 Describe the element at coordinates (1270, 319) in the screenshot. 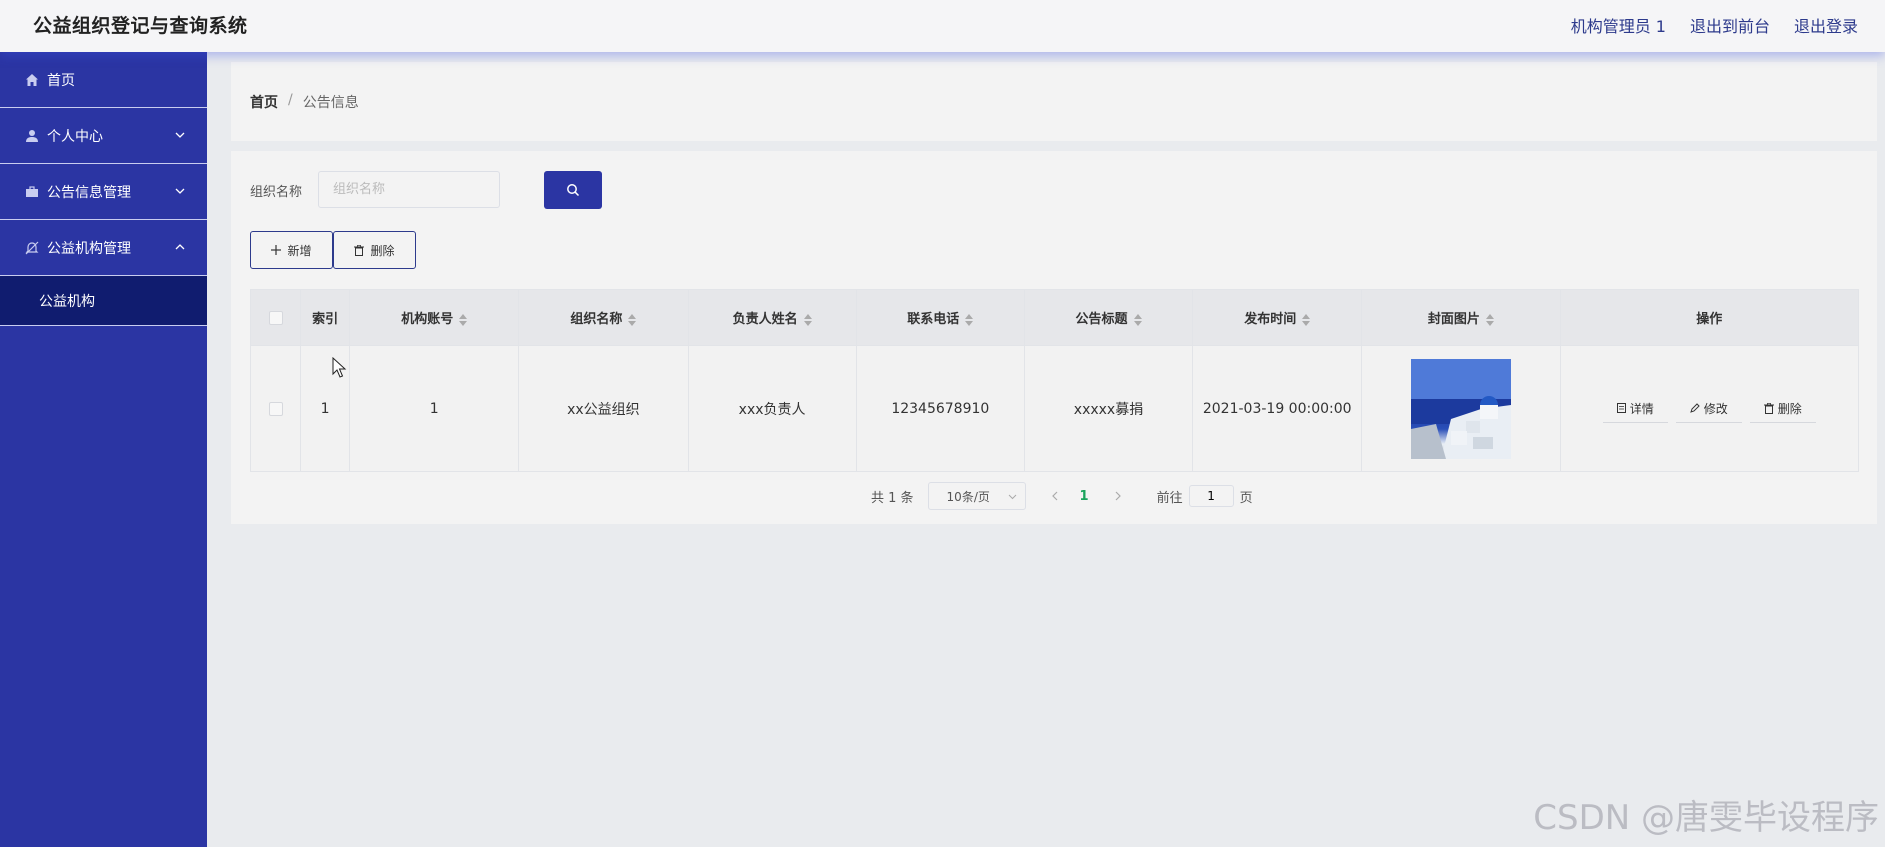

I see `column-header-label: 发布时间` at that location.